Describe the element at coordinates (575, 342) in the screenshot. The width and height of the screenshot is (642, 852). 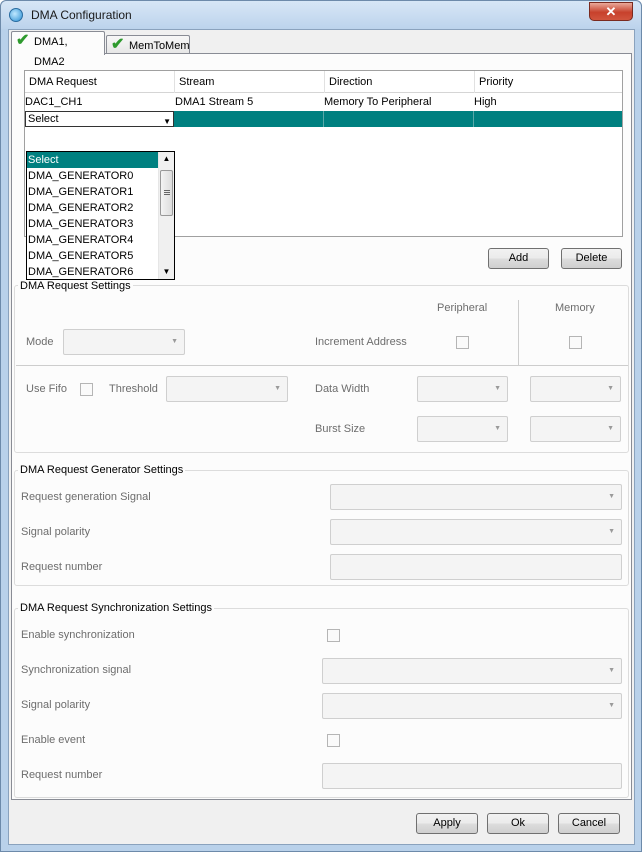
I see `memory-increment-checkbox` at that location.